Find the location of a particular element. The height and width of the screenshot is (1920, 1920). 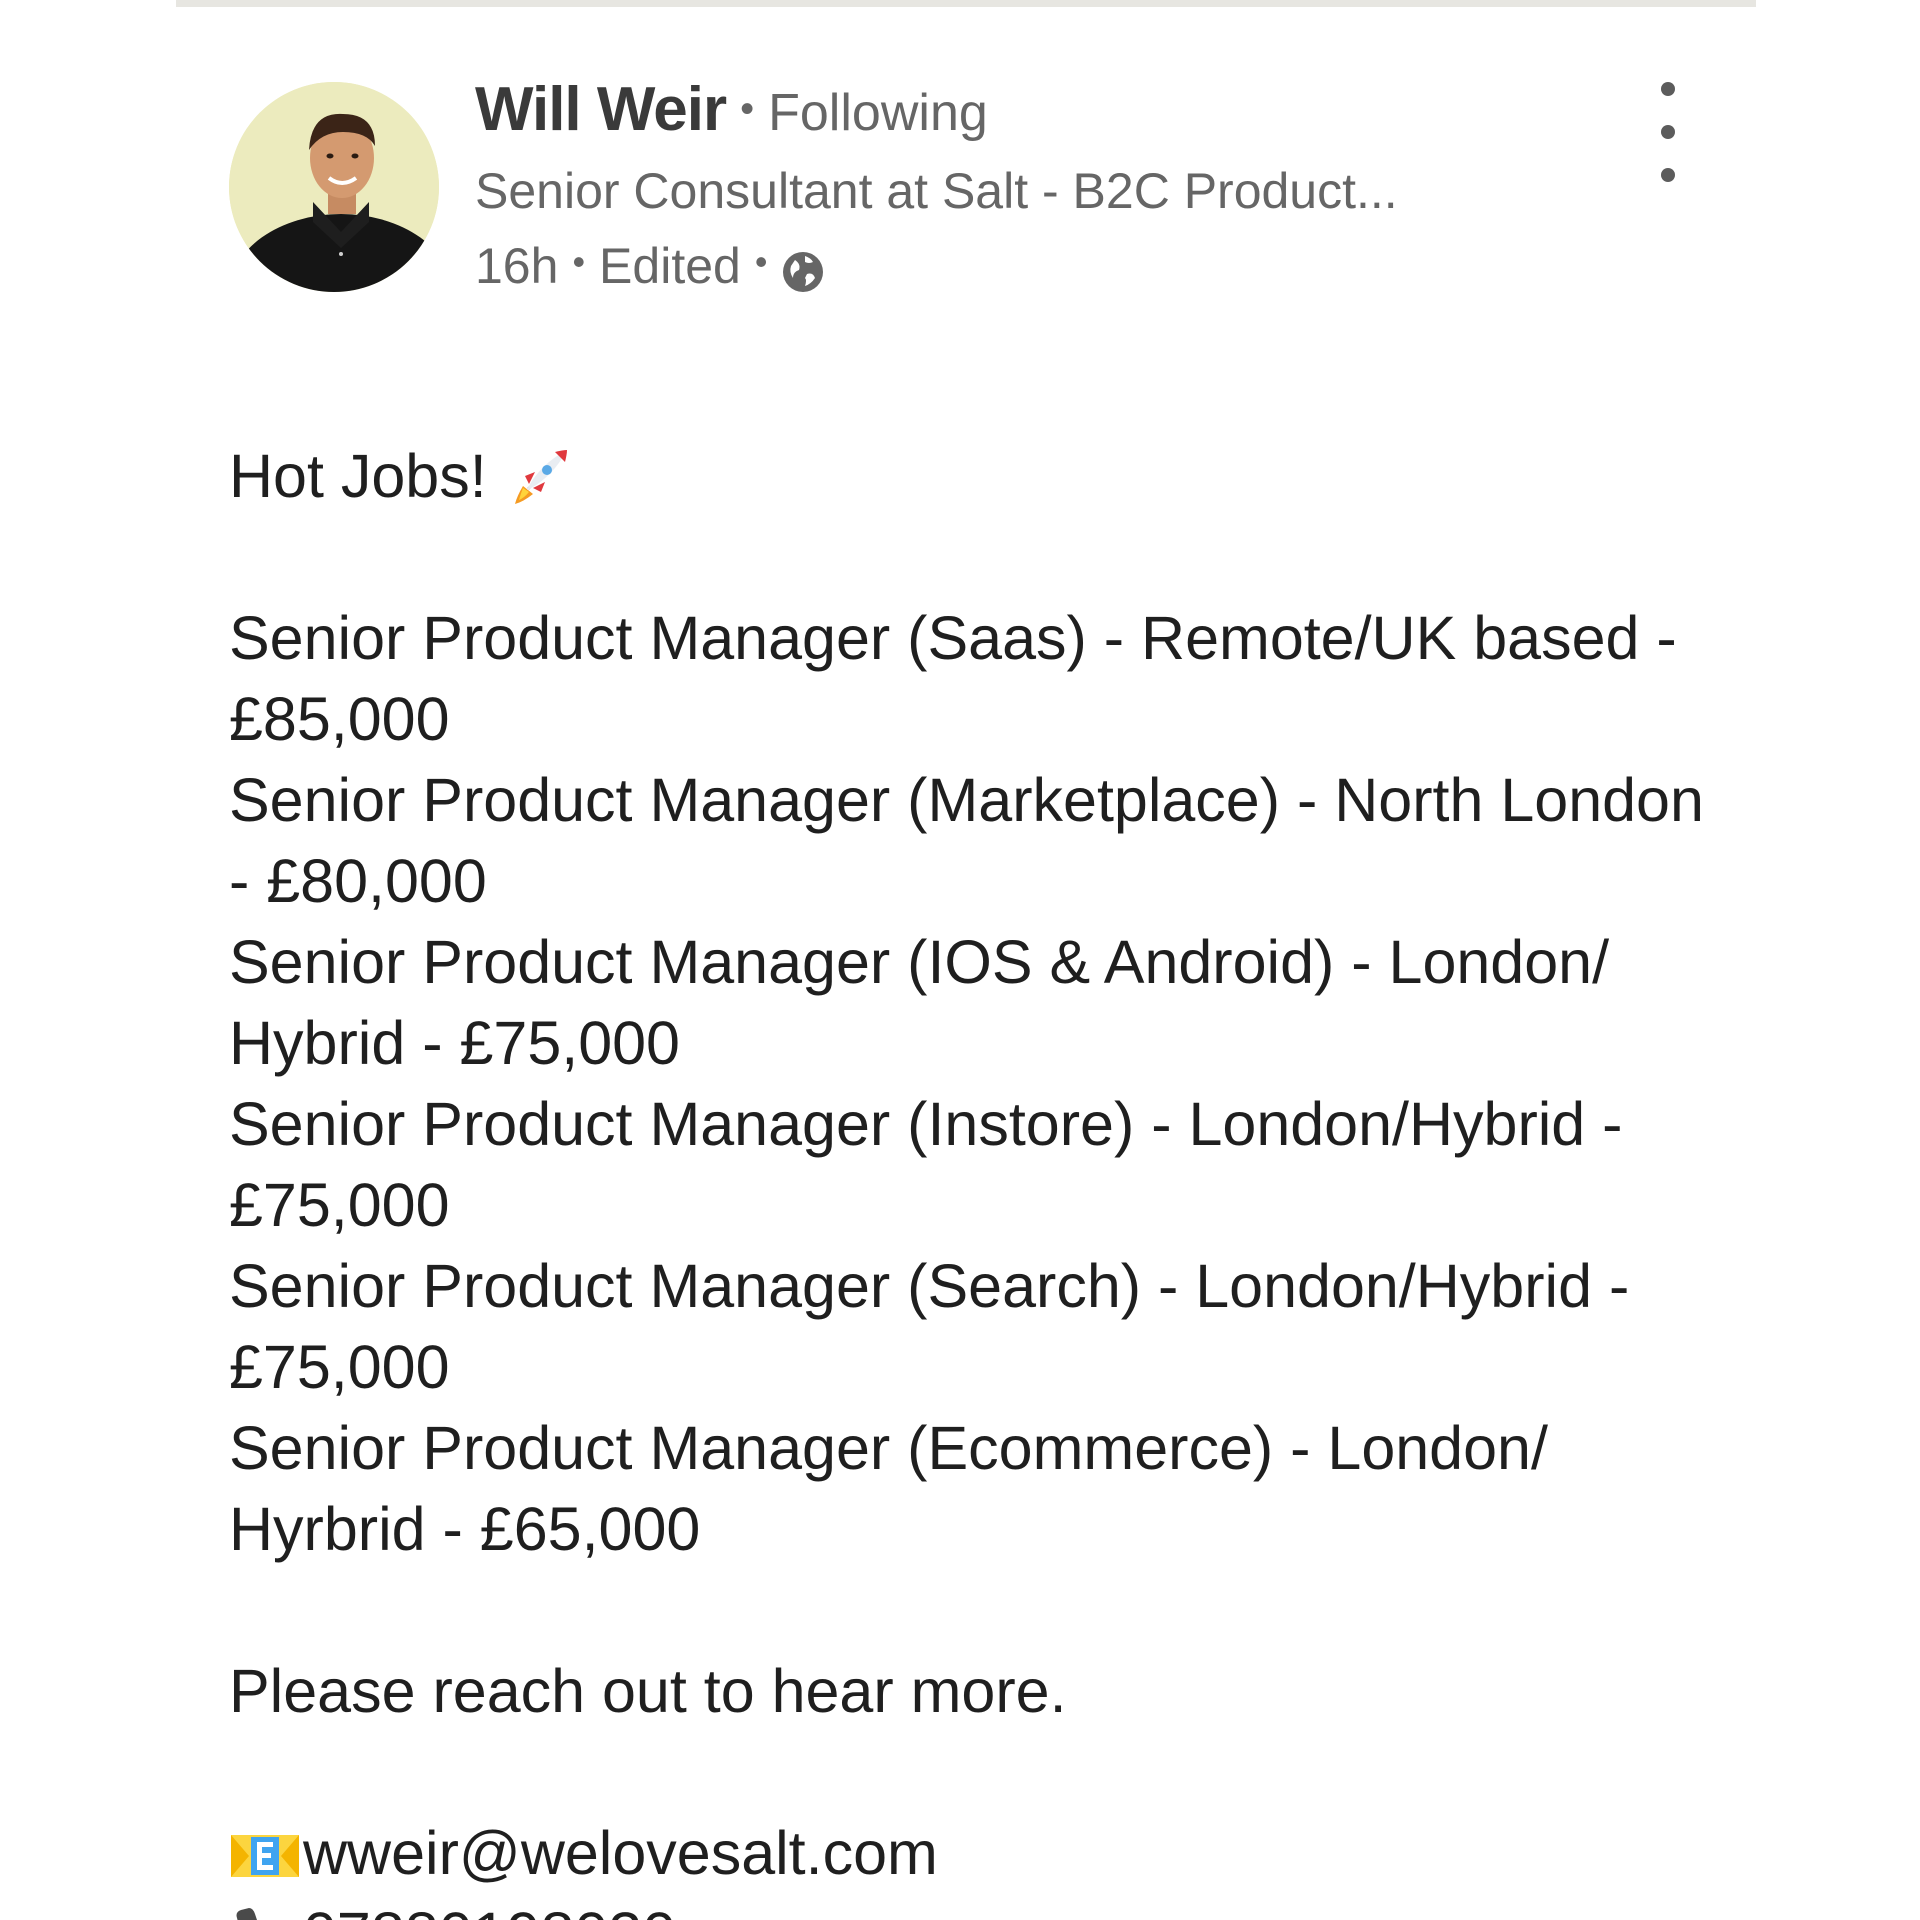

contact-phone: 07880198030 is located at coordinates (974, 1907).